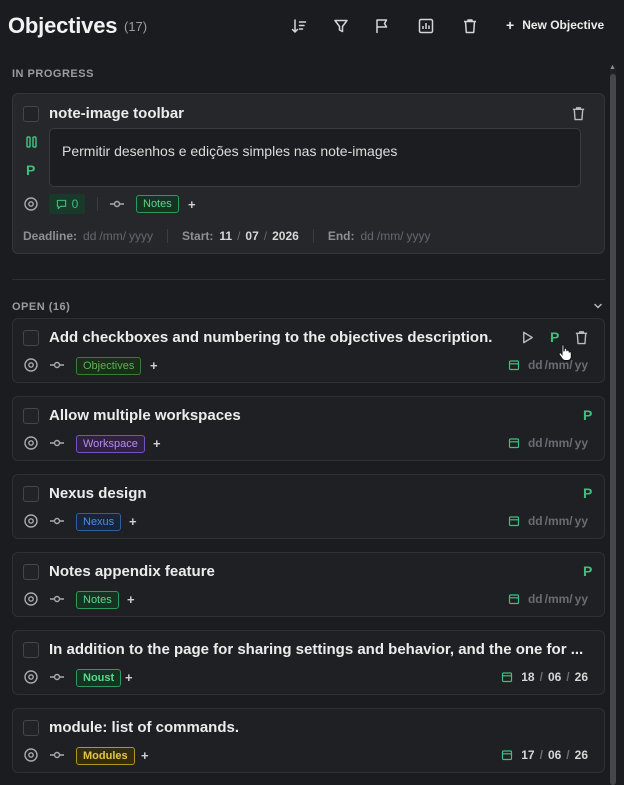 This screenshot has height=785, width=624. I want to click on sort-button, so click(299, 26).